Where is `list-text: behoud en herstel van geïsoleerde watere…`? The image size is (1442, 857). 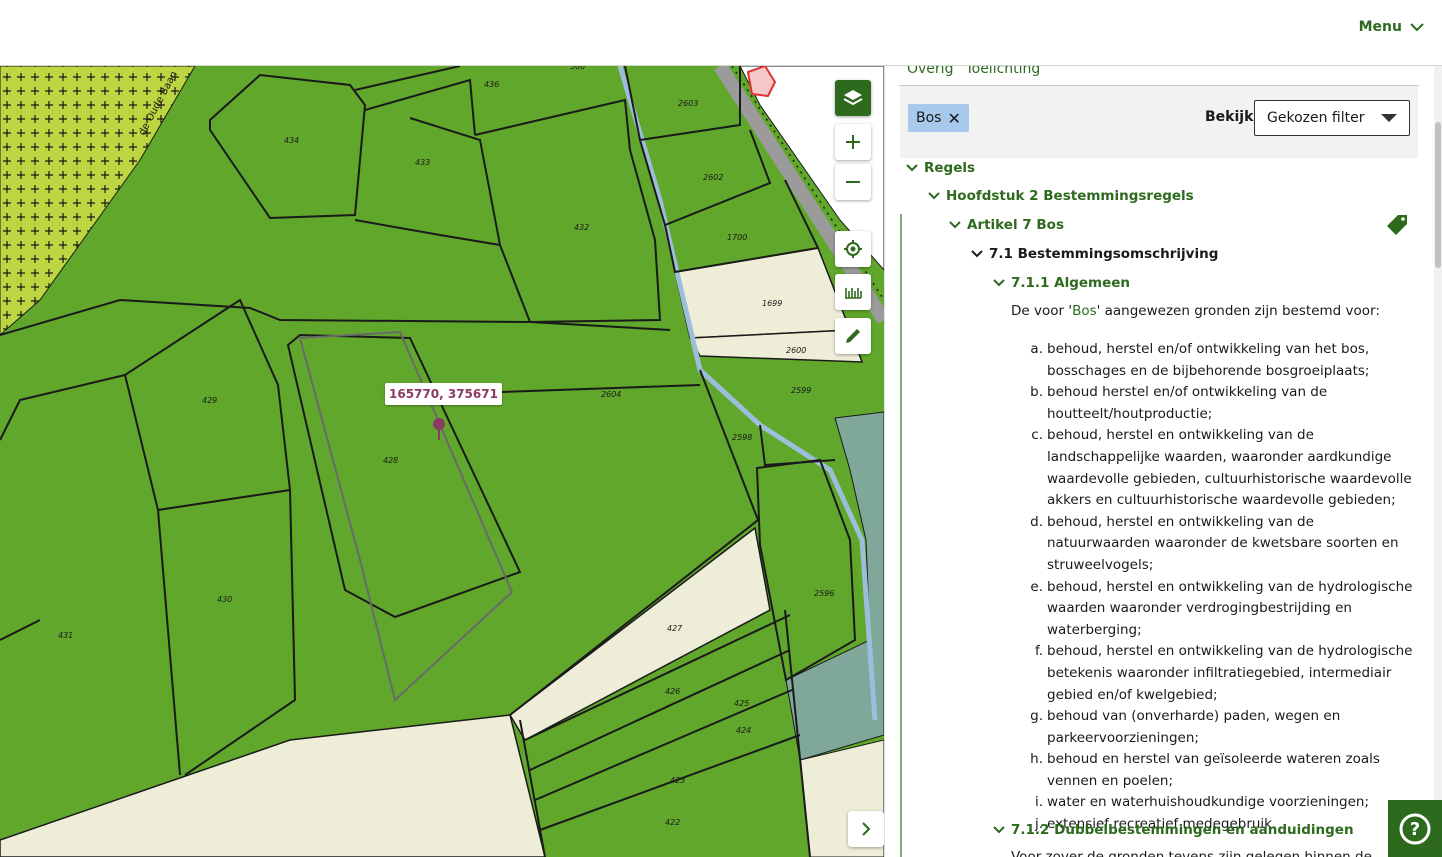
list-text: behoud en herstel van geïsoleerde watere… is located at coordinates (1213, 770).